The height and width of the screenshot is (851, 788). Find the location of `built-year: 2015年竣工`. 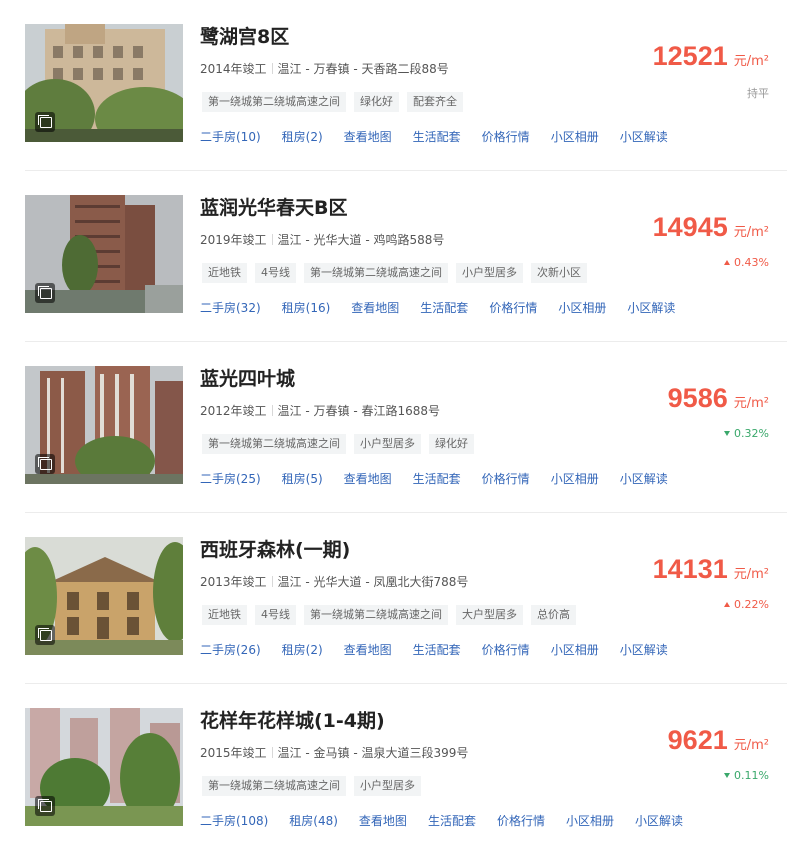

built-year: 2015年竣工 is located at coordinates (233, 753).